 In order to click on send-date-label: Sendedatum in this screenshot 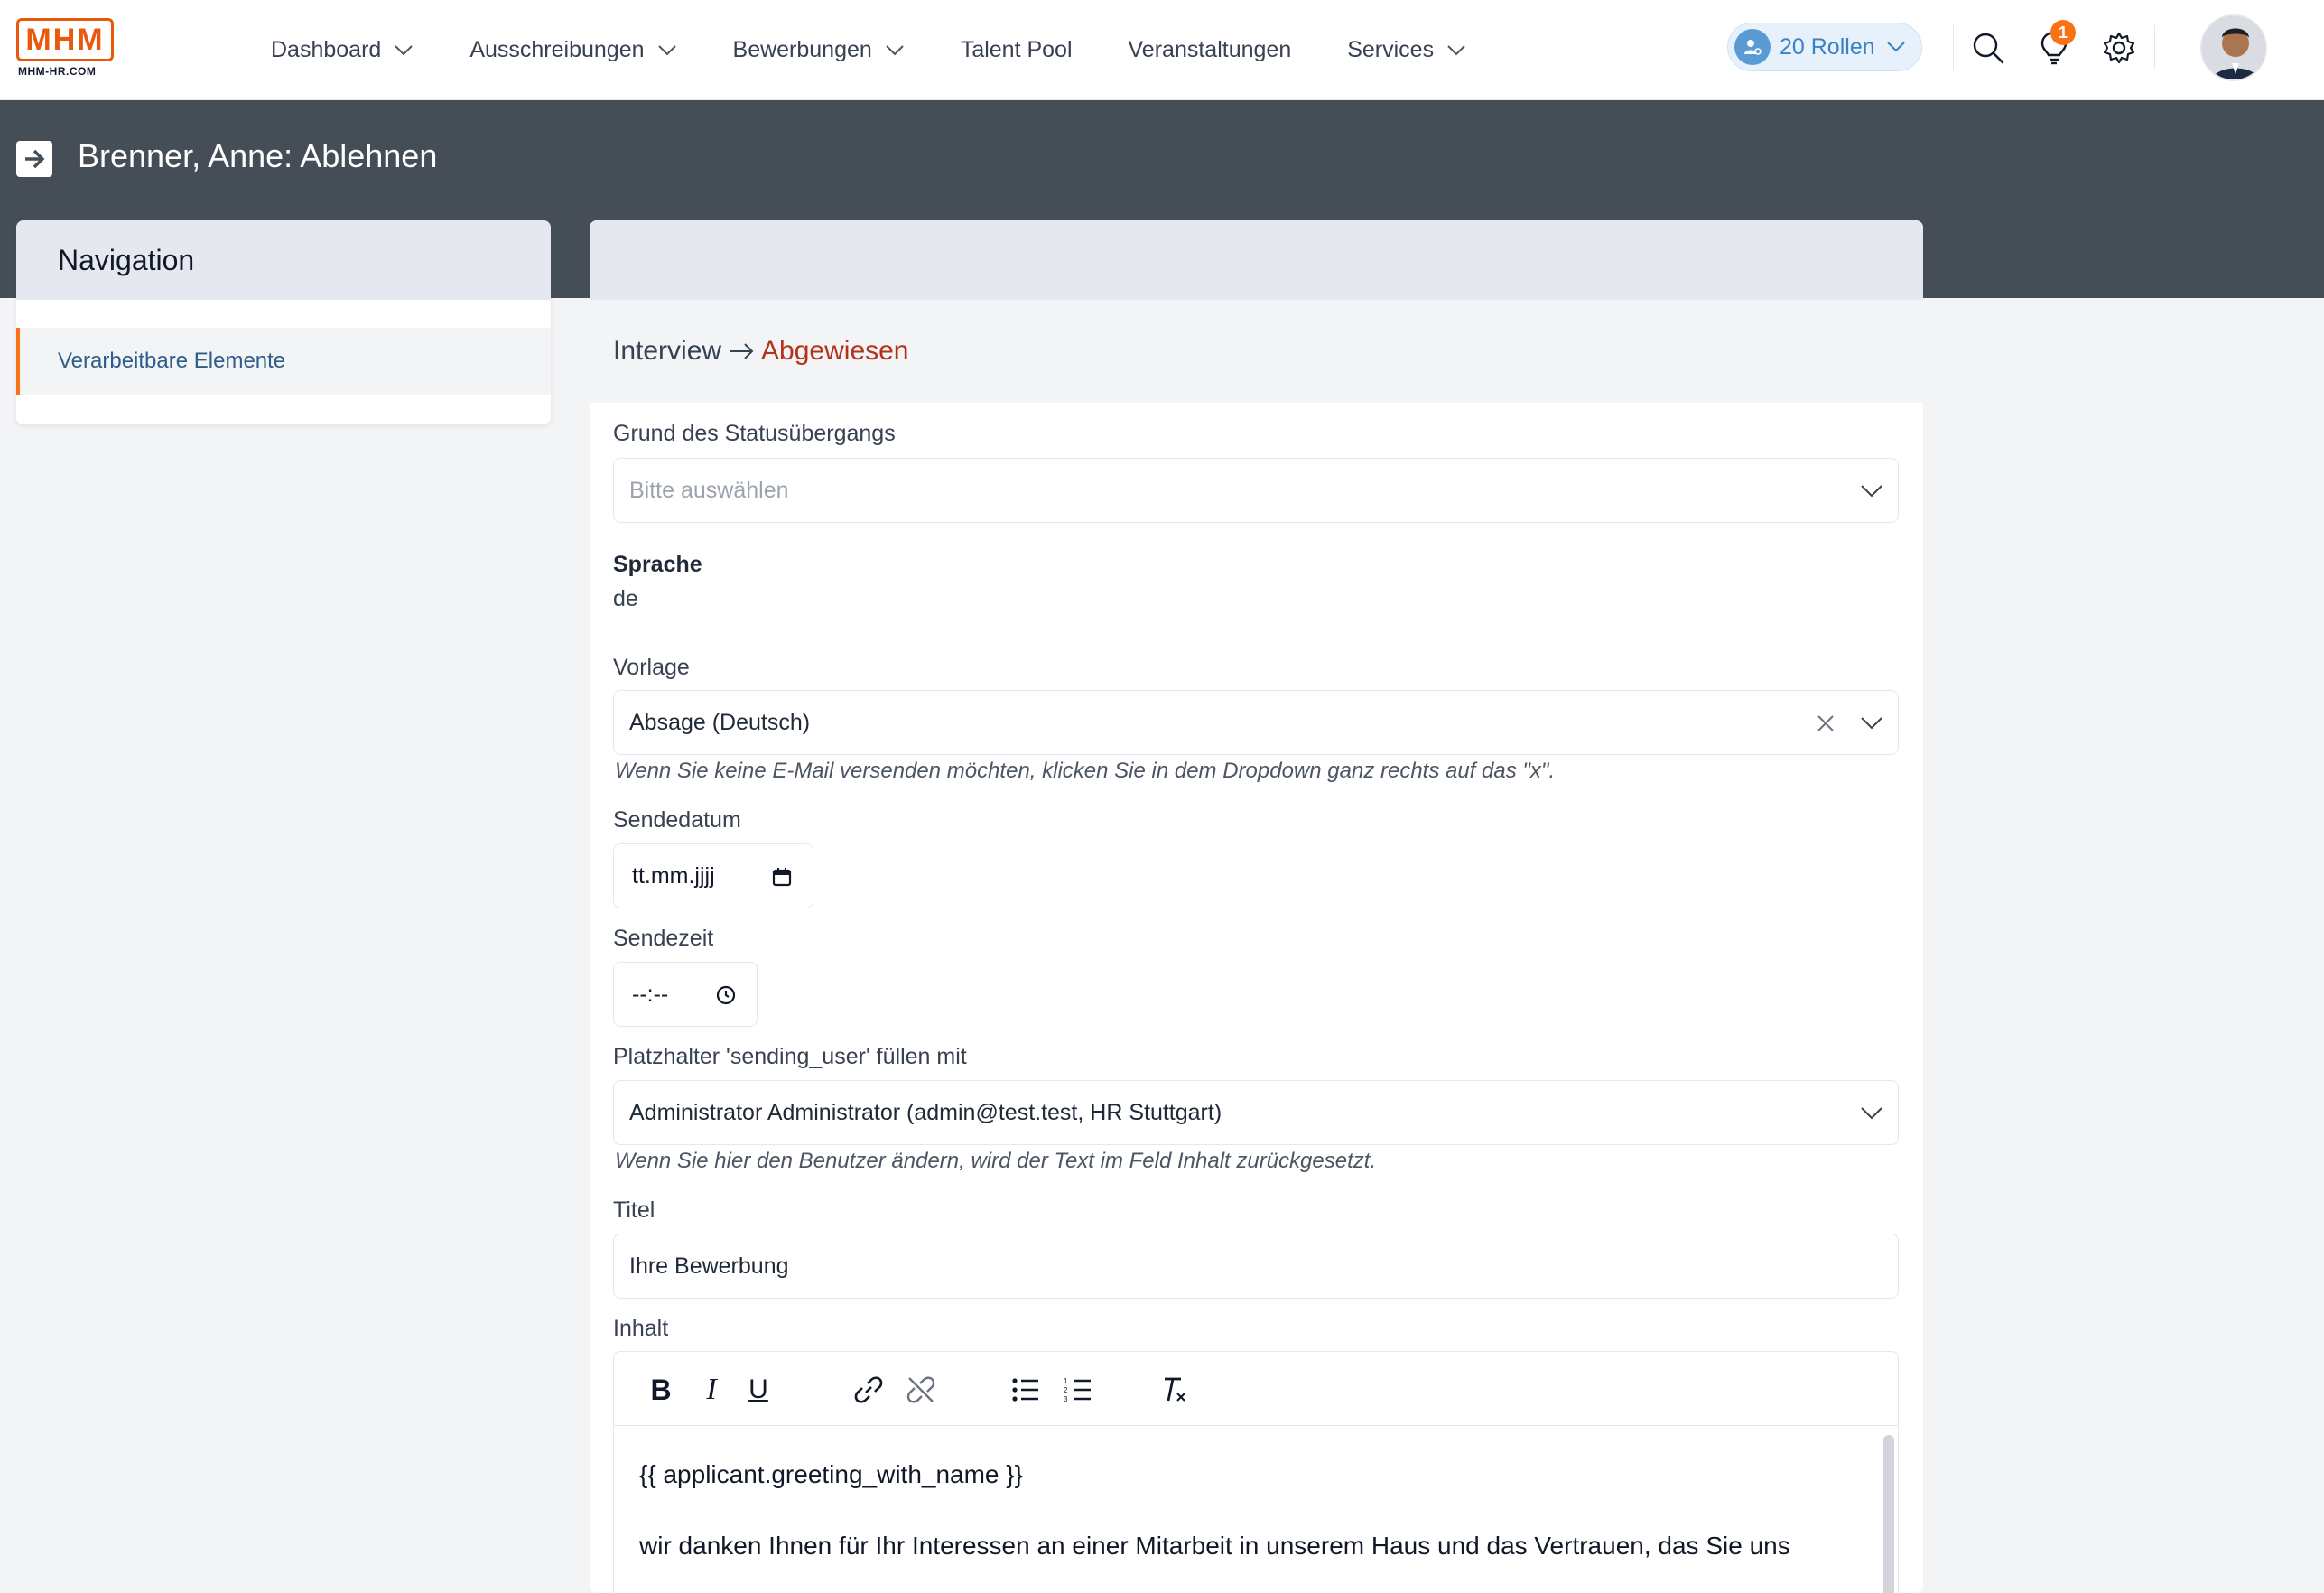, I will do `click(677, 820)`.